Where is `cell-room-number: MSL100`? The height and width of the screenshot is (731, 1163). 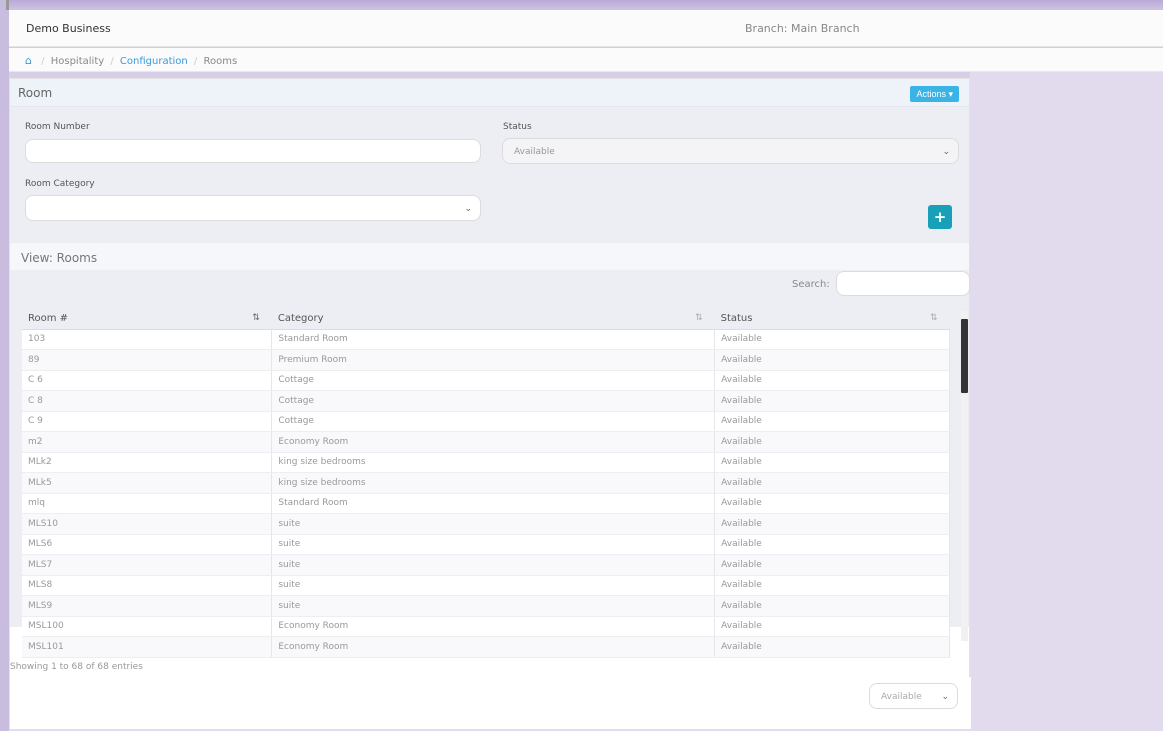
cell-room-number: MSL100 is located at coordinates (147, 626).